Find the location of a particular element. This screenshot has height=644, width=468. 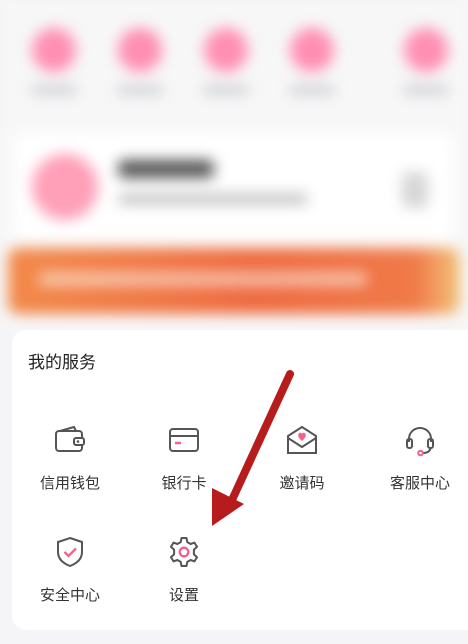

headset-icon is located at coordinates (420, 440).